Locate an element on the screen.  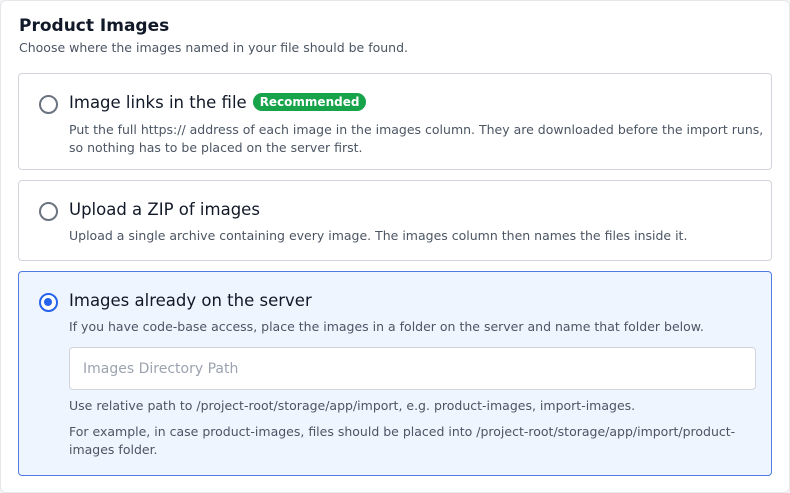
option-server-images-label: Images already on the server is located at coordinates (190, 300).